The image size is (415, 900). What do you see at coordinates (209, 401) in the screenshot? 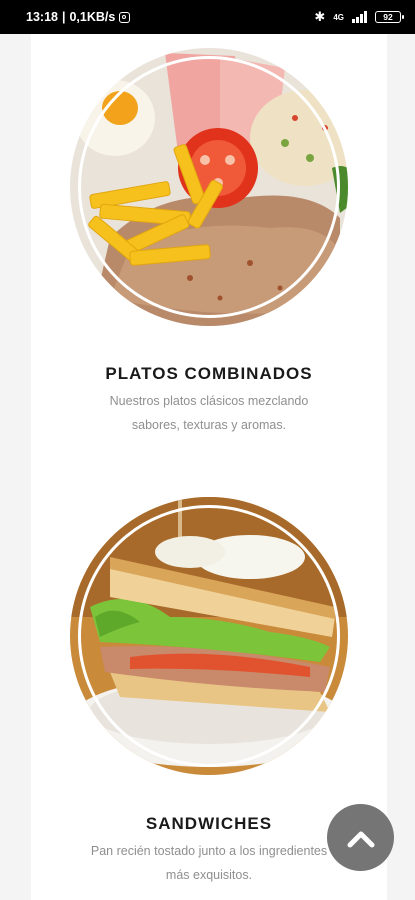
I see `section-description-line1: Nuestros platos clásicos mezclando` at bounding box center [209, 401].